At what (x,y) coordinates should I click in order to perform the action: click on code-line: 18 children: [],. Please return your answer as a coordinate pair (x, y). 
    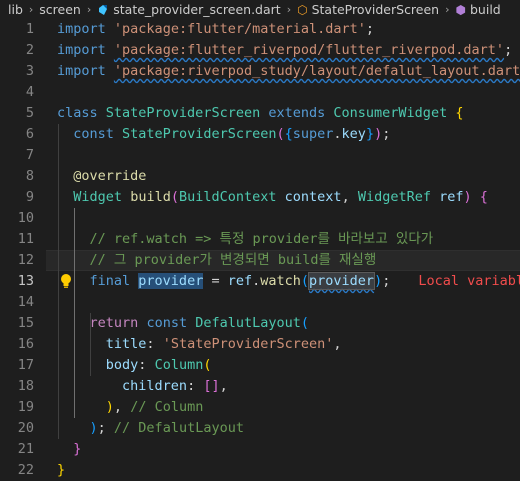
    Looking at the image, I should click on (260, 386).